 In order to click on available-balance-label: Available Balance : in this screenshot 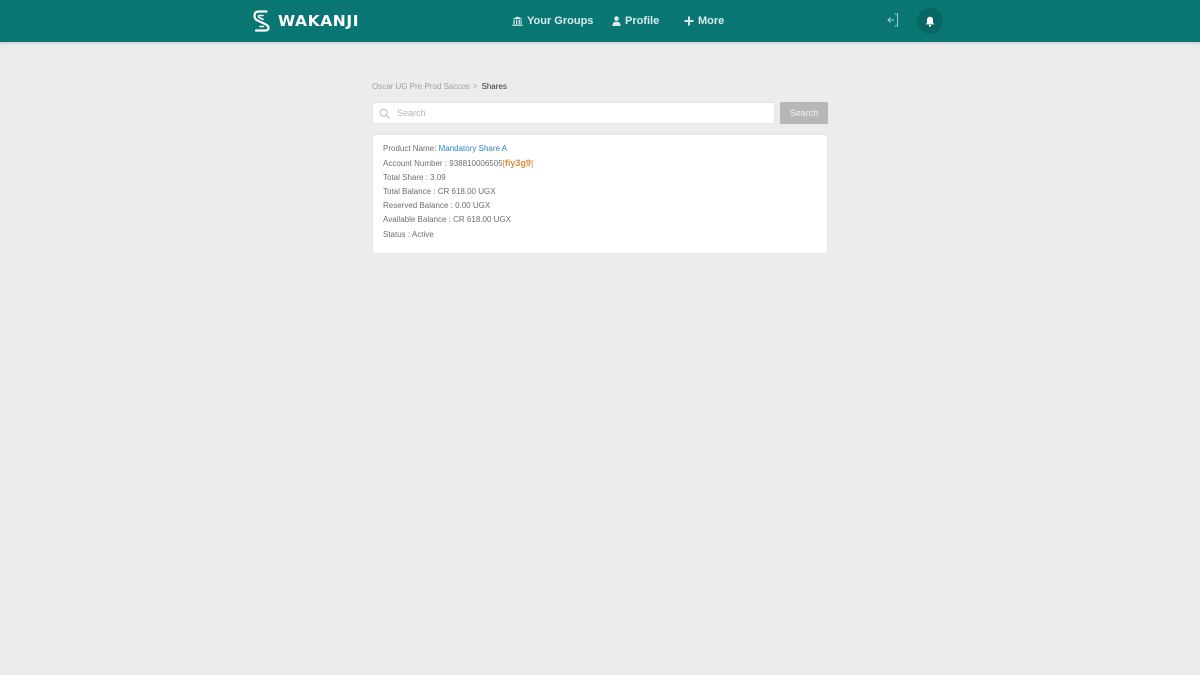, I will do `click(417, 219)`.